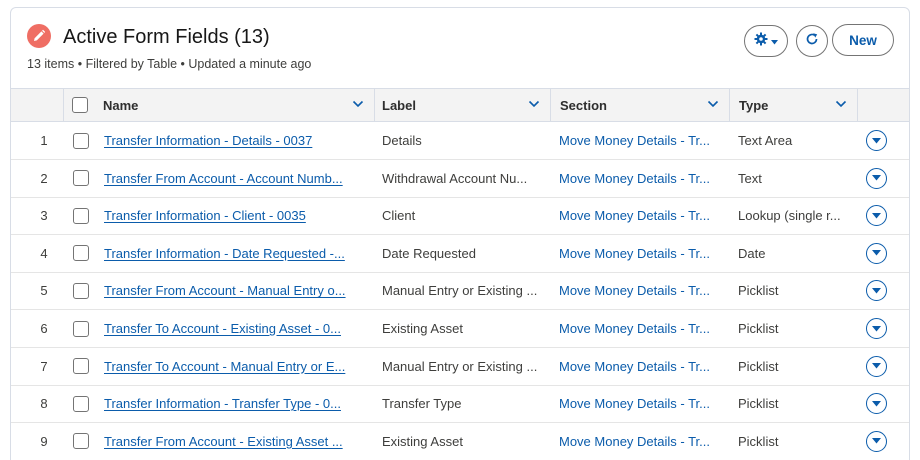  What do you see at coordinates (863, 40) in the screenshot?
I see `new-button: New` at bounding box center [863, 40].